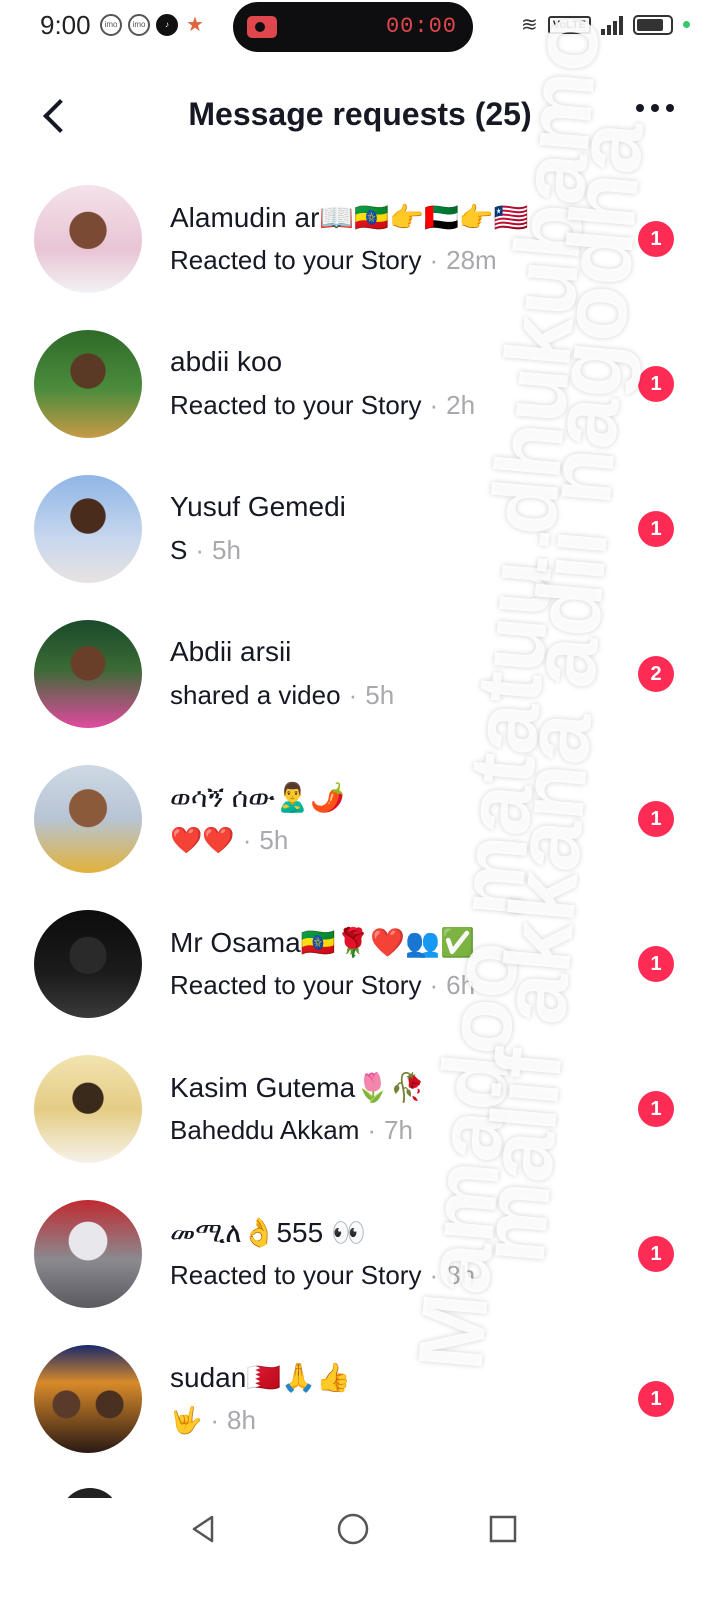  What do you see at coordinates (282, 695) in the screenshot?
I see `message-preview: shared a video · 5h` at bounding box center [282, 695].